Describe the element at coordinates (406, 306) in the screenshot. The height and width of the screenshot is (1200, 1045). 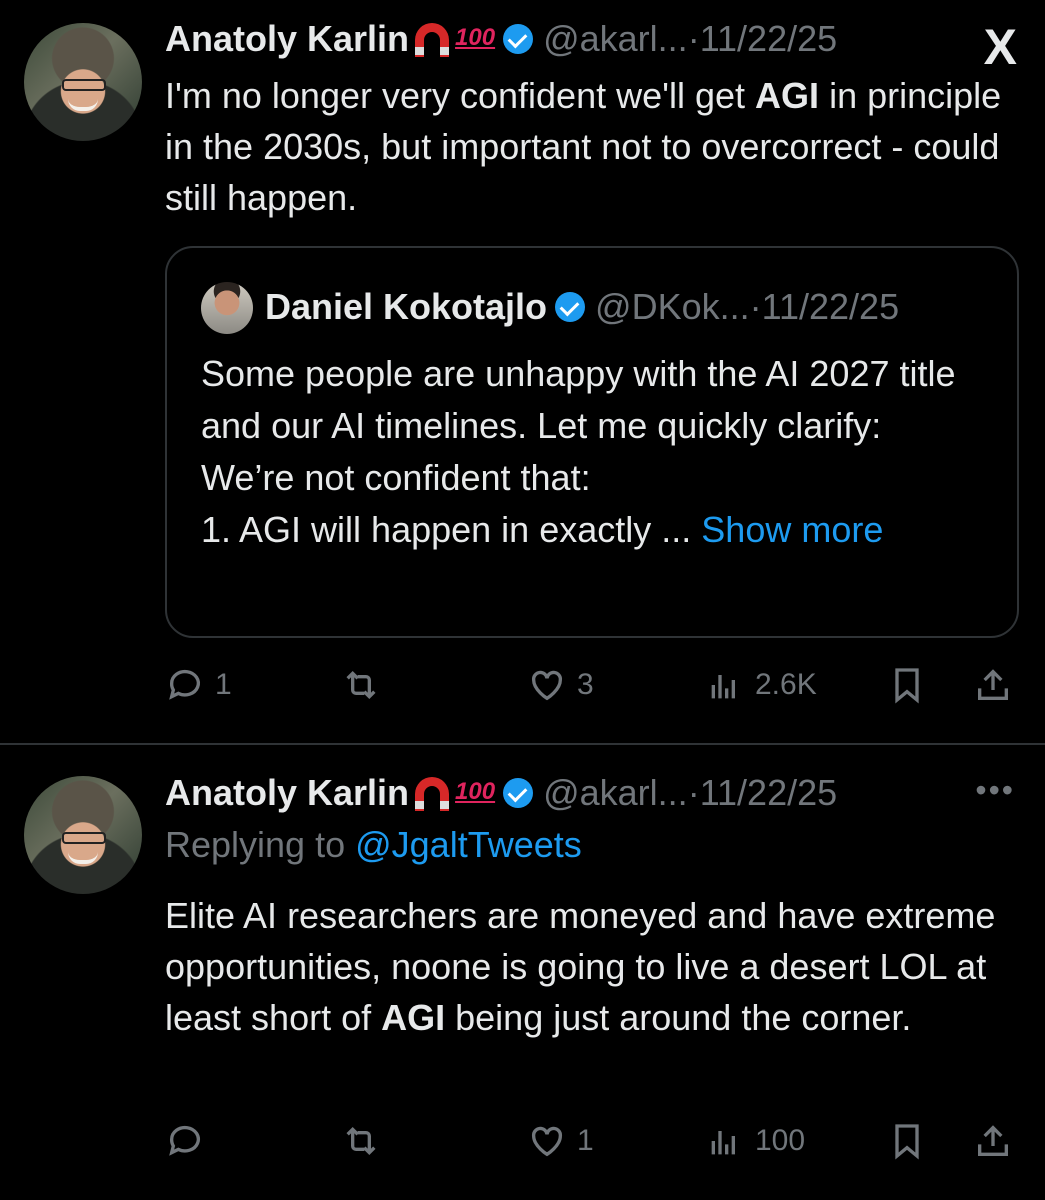
I see `quoted-author-name: Daniel Kokotajlo` at that location.